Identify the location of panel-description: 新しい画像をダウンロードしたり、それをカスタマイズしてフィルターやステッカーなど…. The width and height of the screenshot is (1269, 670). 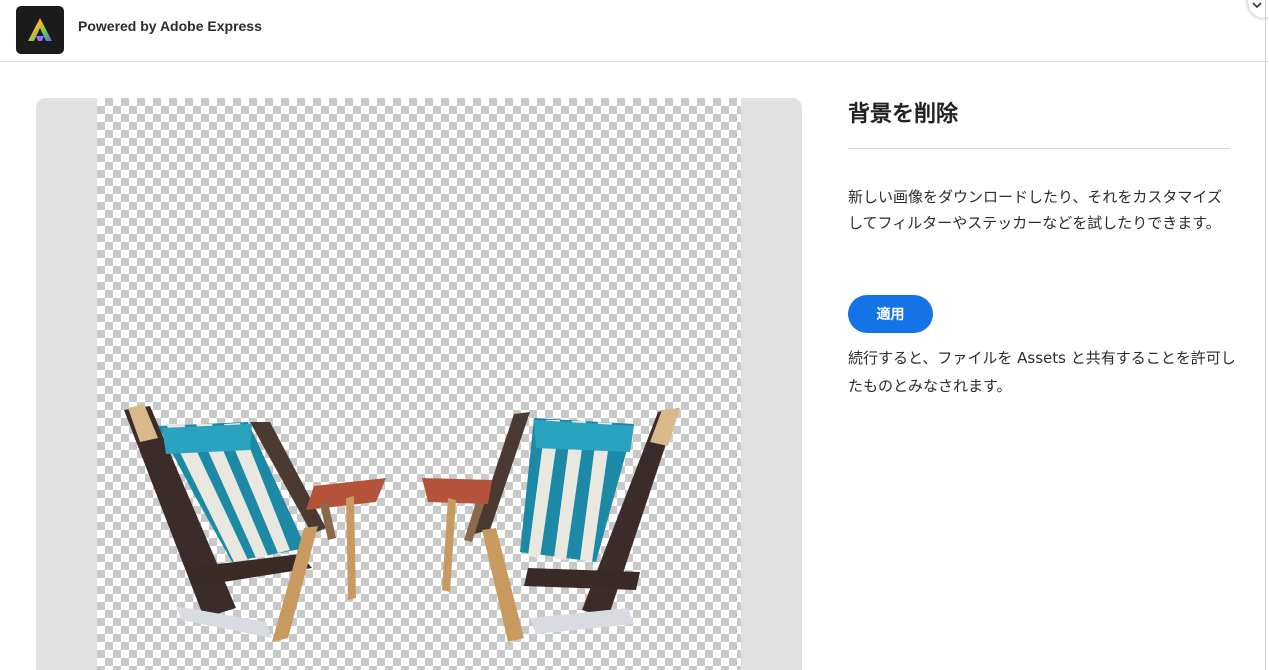
(1035, 210).